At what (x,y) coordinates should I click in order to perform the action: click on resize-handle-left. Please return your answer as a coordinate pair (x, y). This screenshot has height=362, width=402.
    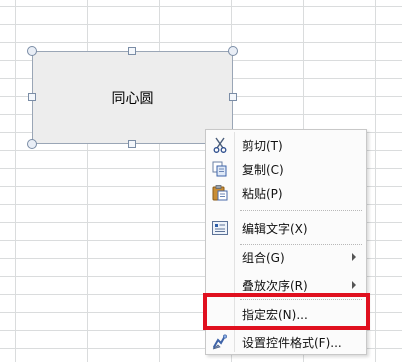
    Looking at the image, I should click on (32, 97).